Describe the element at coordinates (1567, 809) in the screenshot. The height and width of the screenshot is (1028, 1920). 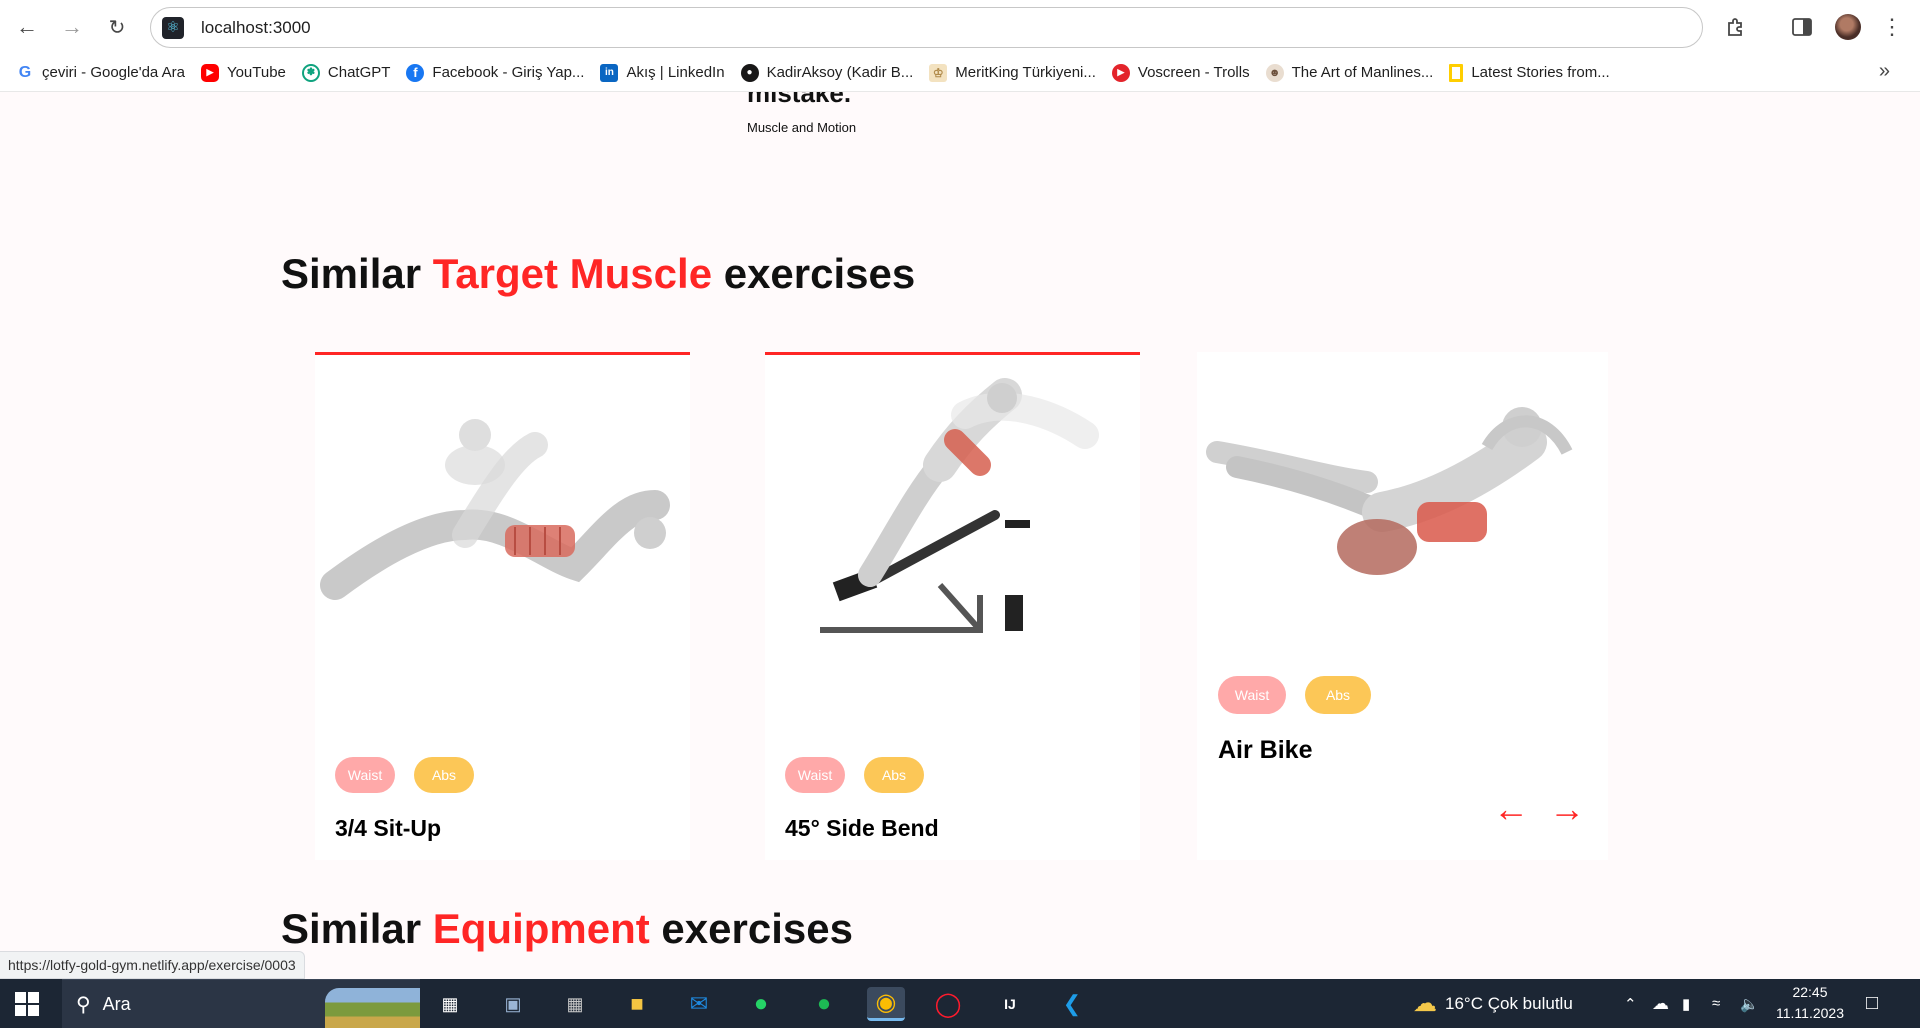
I see `scroll-right-arrow-icon: →` at that location.